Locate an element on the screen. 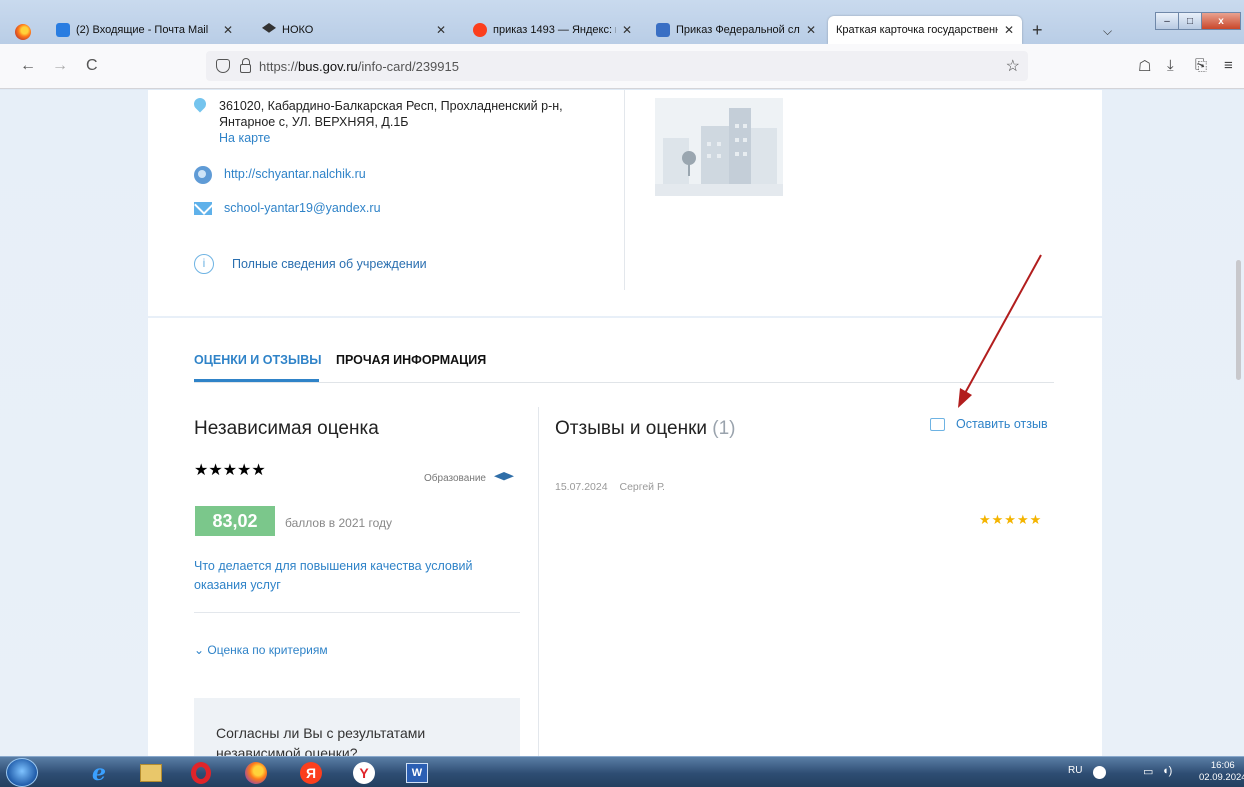 This screenshot has width=1244, height=787. graduation-cap-icon is located at coordinates (269, 28).